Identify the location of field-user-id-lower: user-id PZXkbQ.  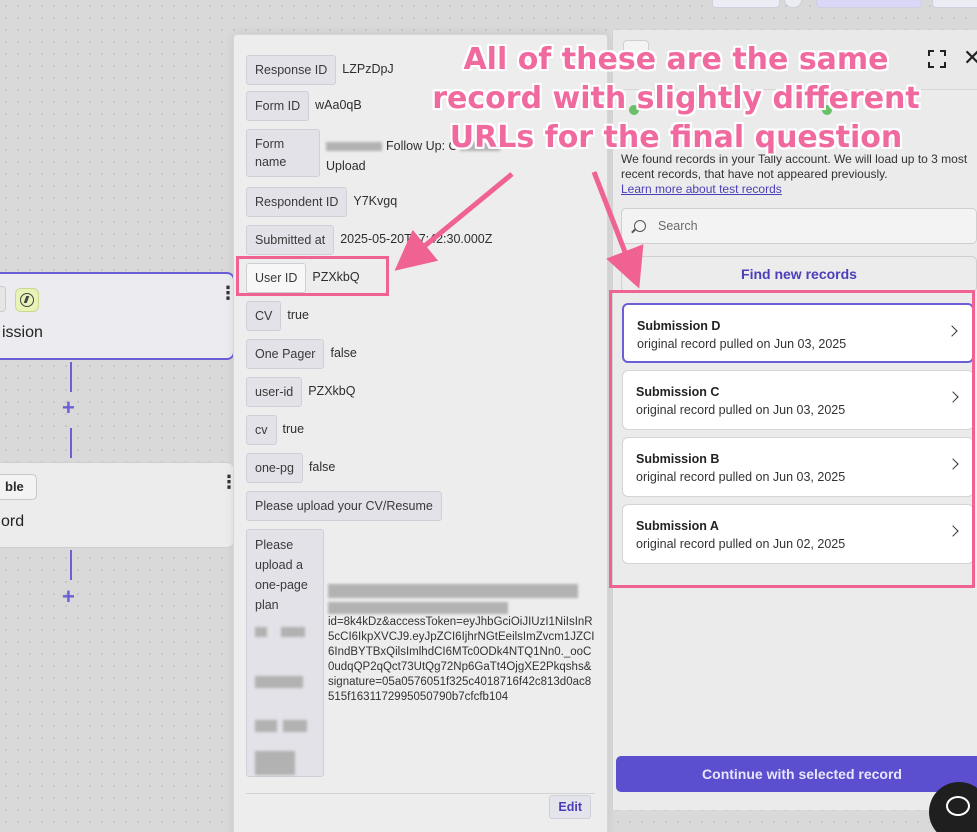
(300, 392).